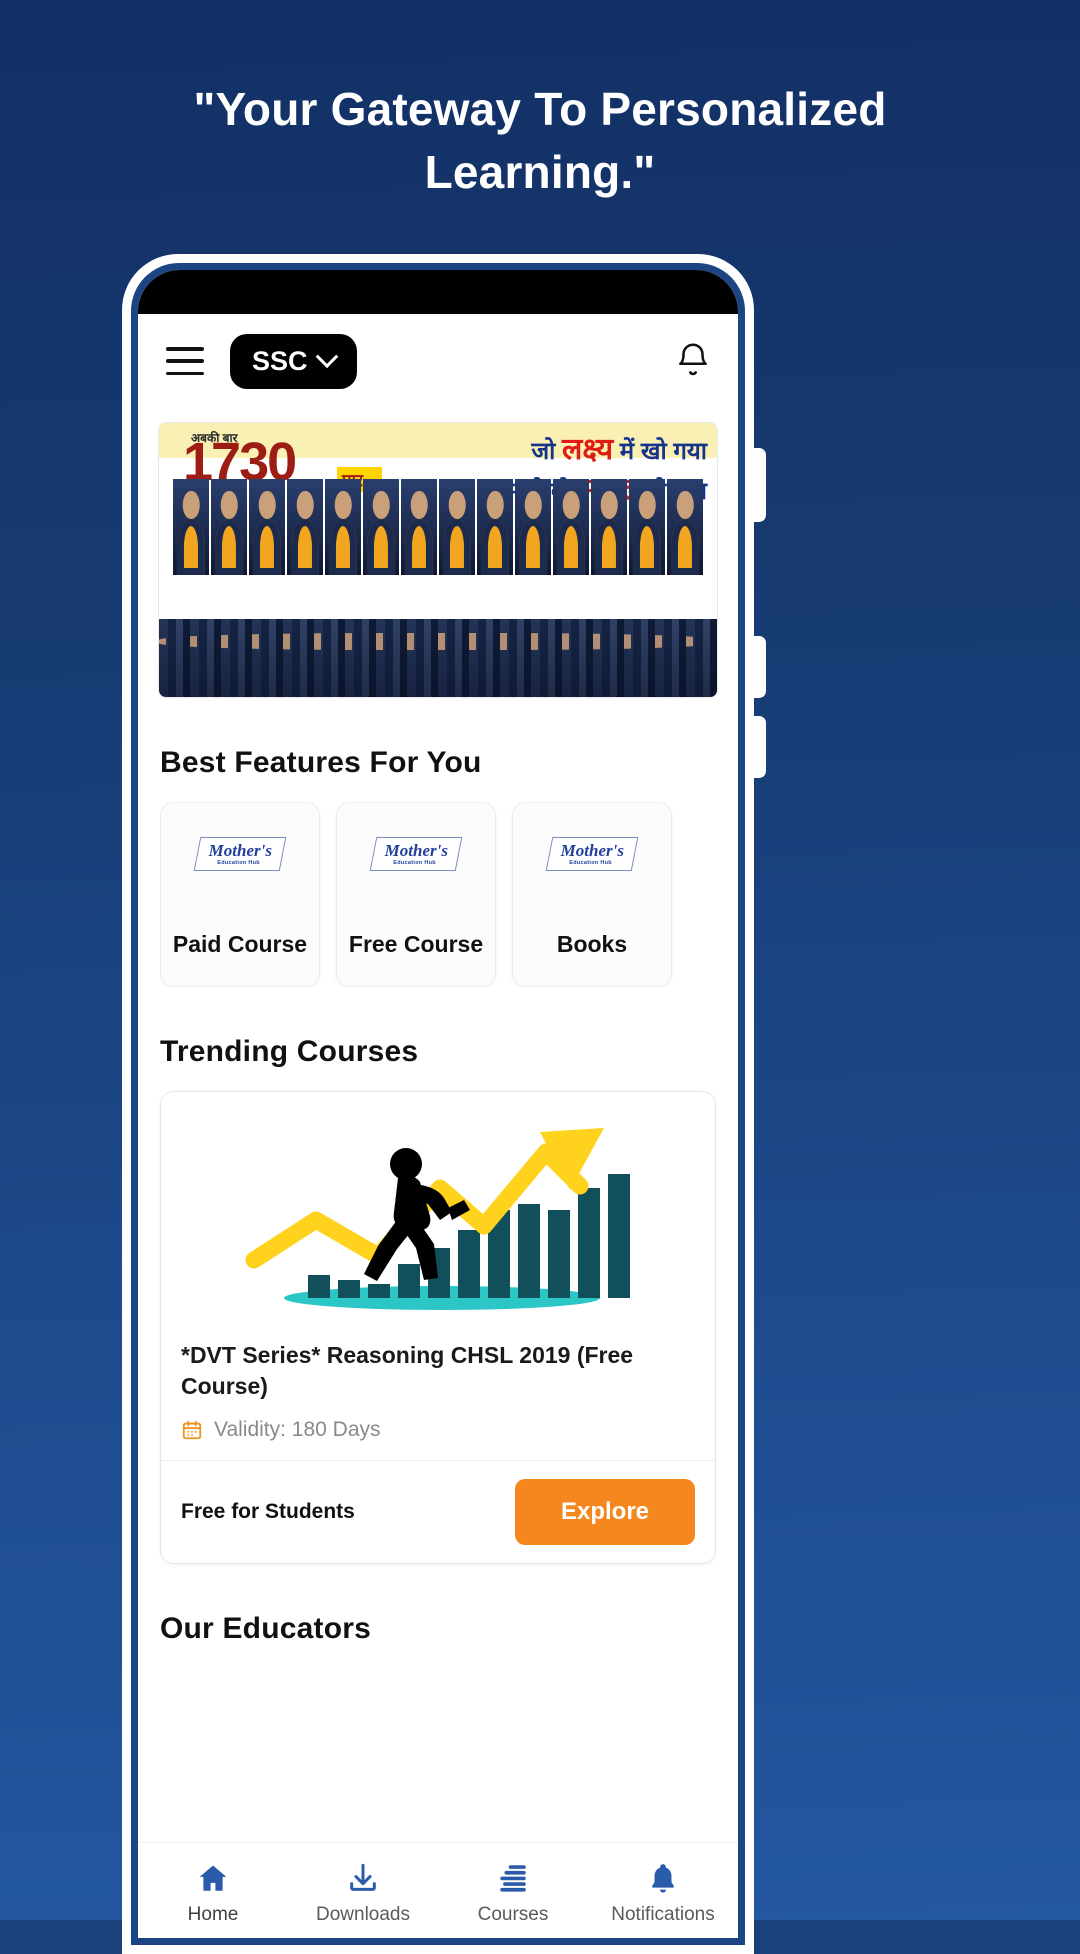  What do you see at coordinates (185, 361) in the screenshot?
I see `hamburger-menu-icon` at bounding box center [185, 361].